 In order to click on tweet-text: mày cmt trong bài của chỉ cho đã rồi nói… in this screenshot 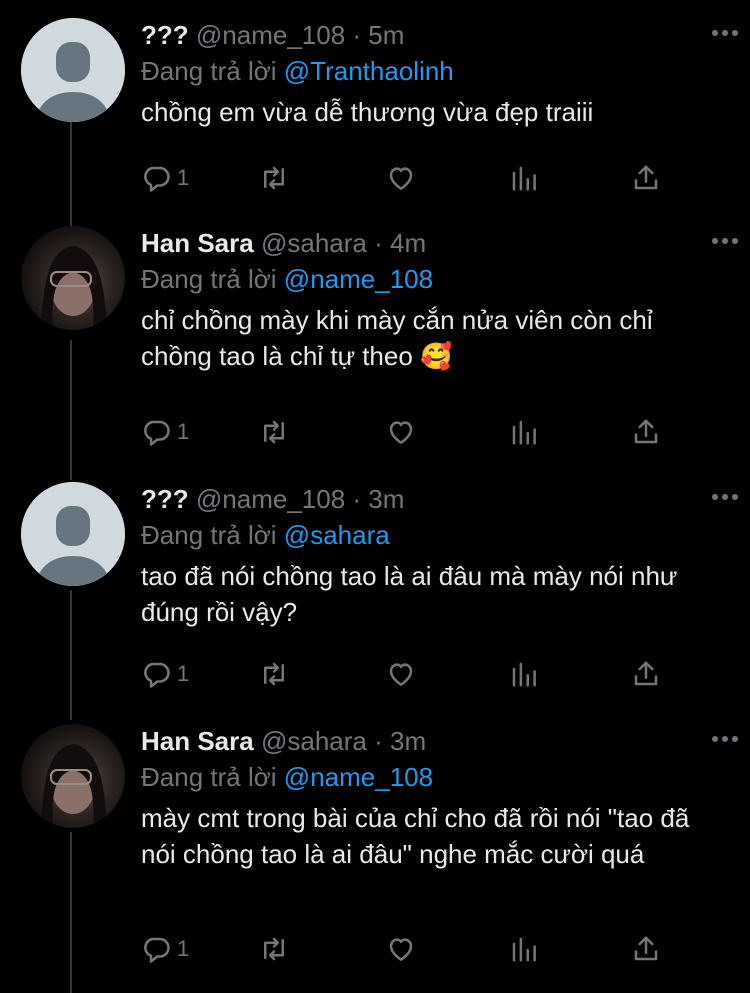, I will do `click(415, 836)`.